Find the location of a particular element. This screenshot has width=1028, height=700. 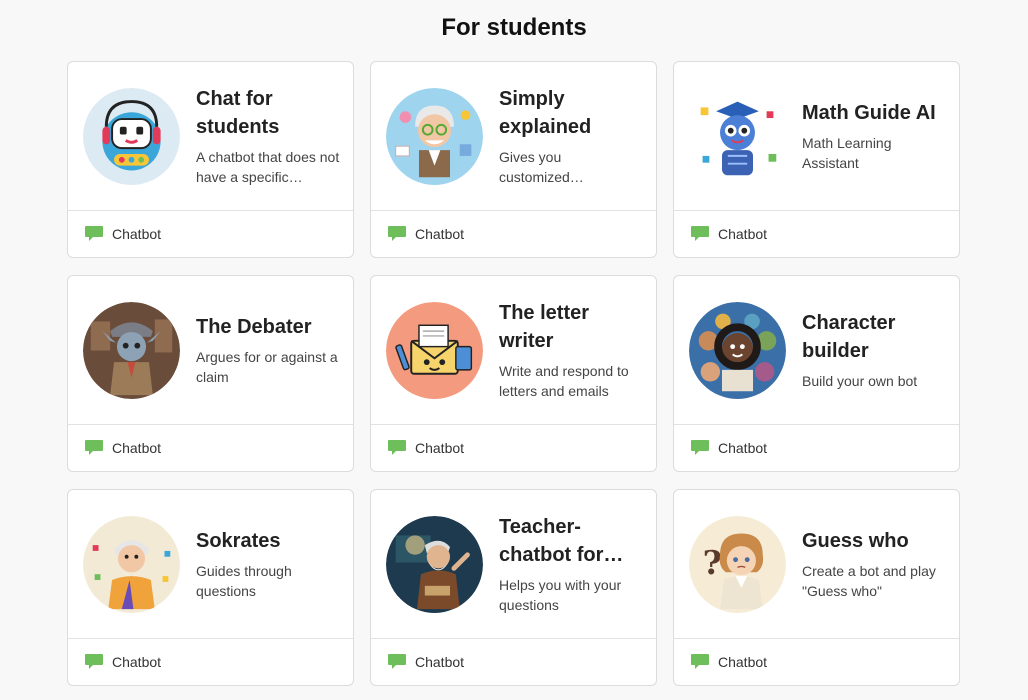

card-description: Create a bot and play "Guess who" is located at coordinates (869, 581).